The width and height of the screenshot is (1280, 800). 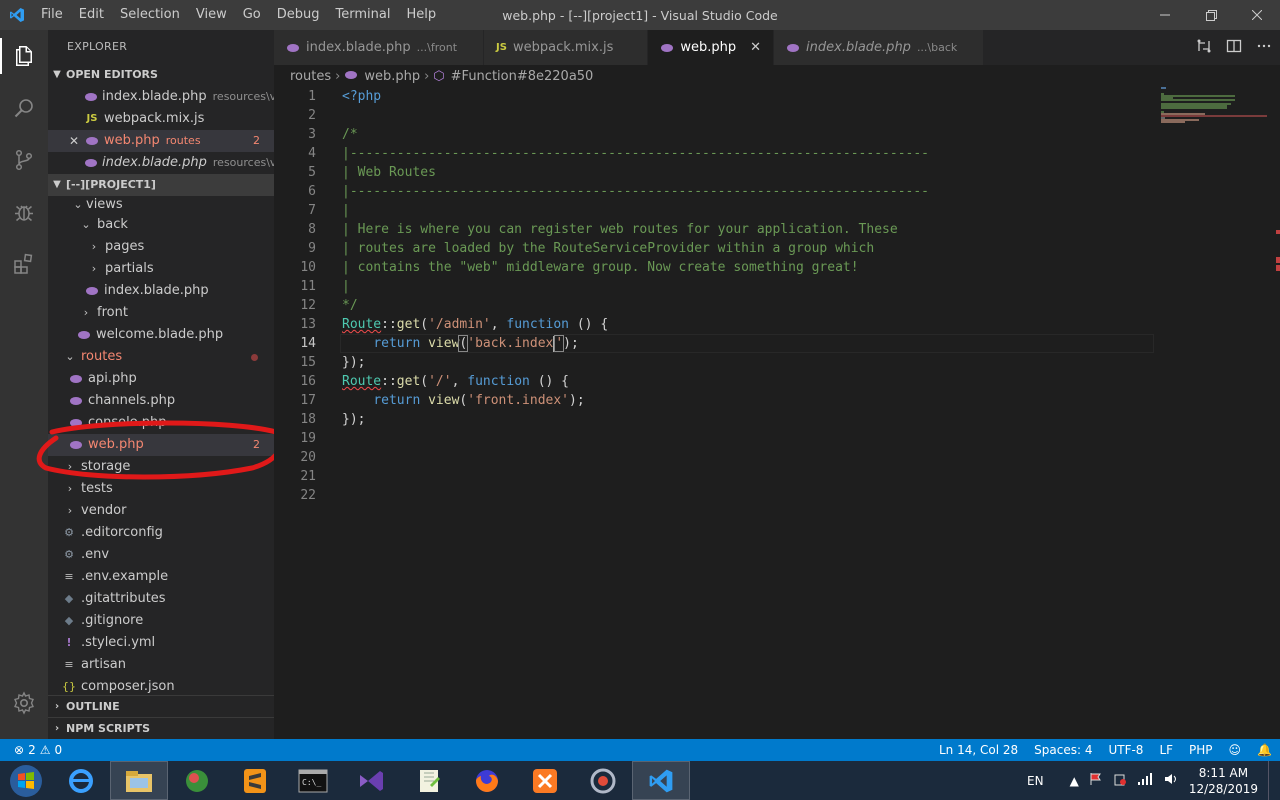 I want to click on tree-folder-views: ⌄ views, so click(x=161, y=205).